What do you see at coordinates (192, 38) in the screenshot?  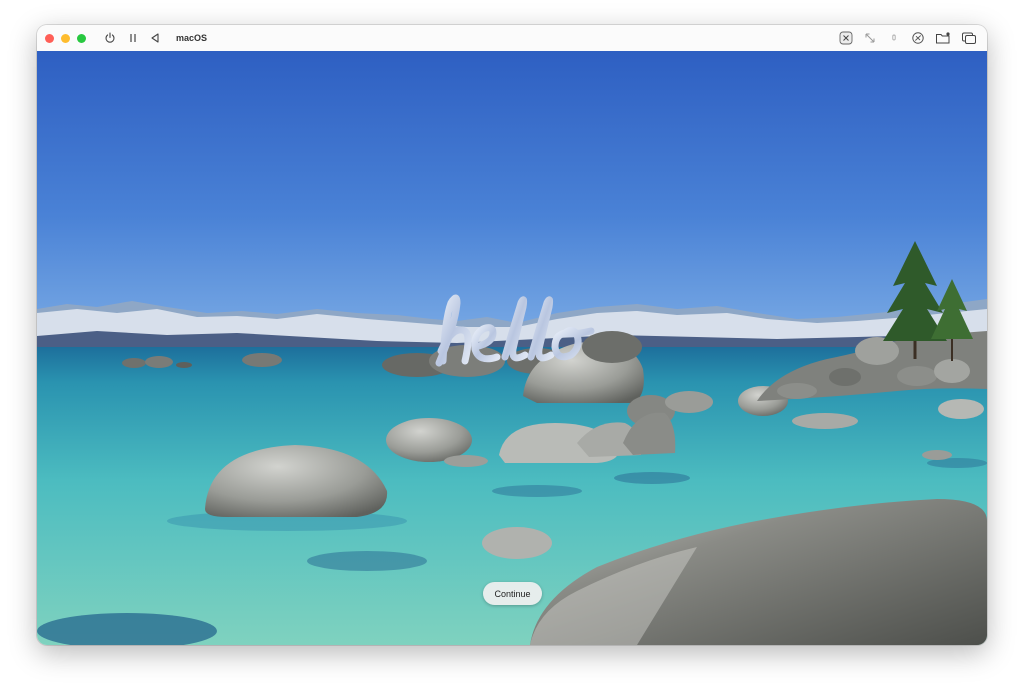 I see `window-title: macOS` at bounding box center [192, 38].